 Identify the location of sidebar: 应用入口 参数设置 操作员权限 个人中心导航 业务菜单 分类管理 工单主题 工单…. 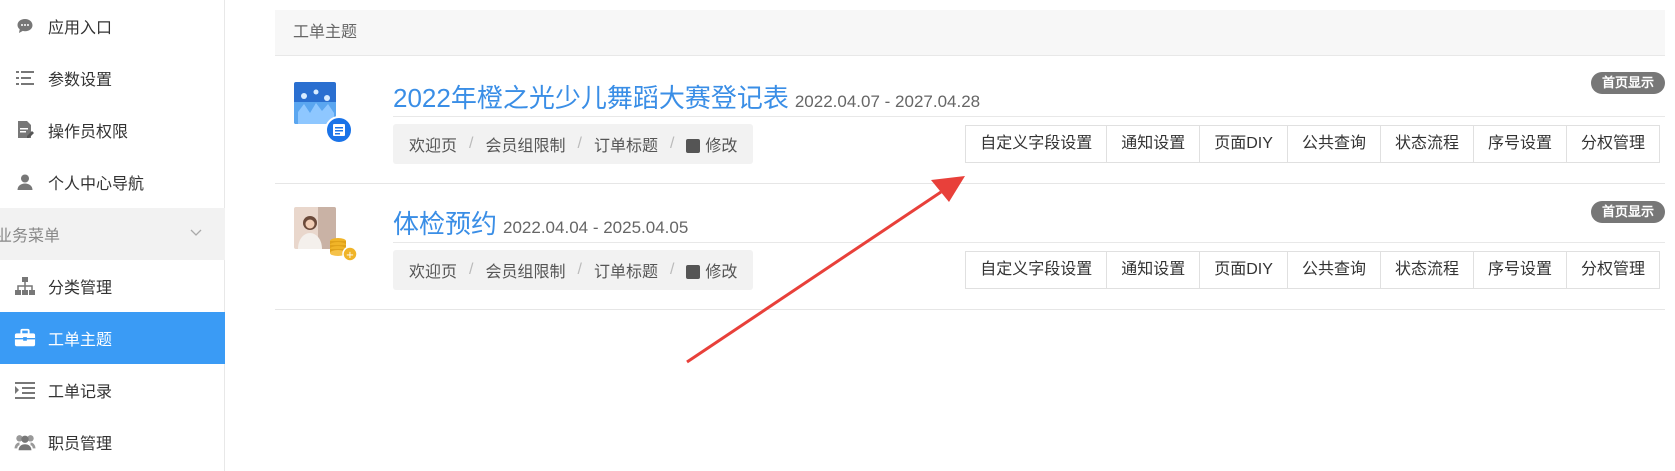
(112, 235).